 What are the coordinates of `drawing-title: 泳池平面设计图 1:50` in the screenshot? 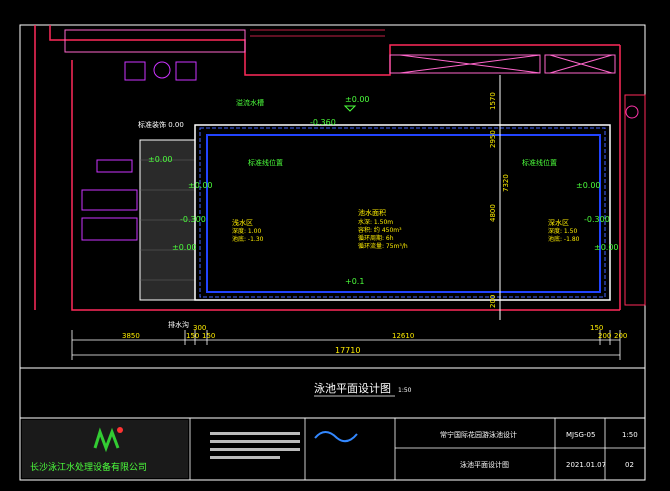 It's located at (363, 389).